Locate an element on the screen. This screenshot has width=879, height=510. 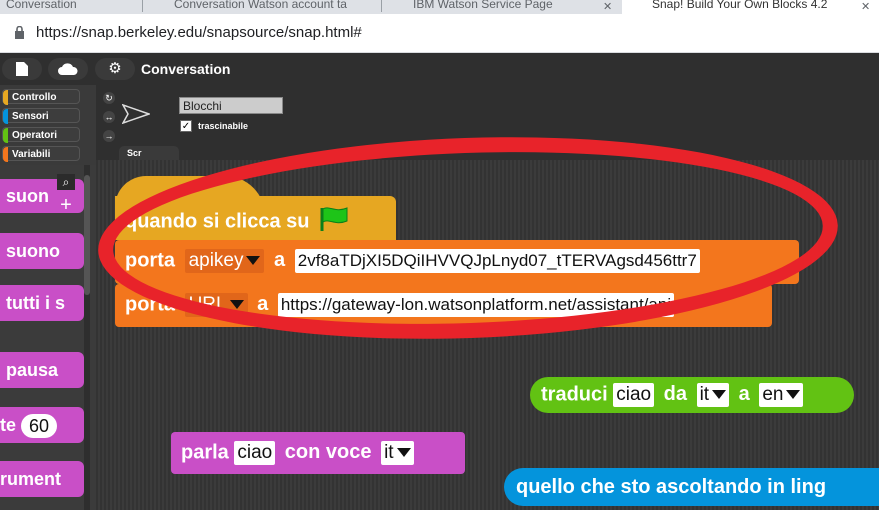
speak-text-input: ciao is located at coordinates (255, 453).